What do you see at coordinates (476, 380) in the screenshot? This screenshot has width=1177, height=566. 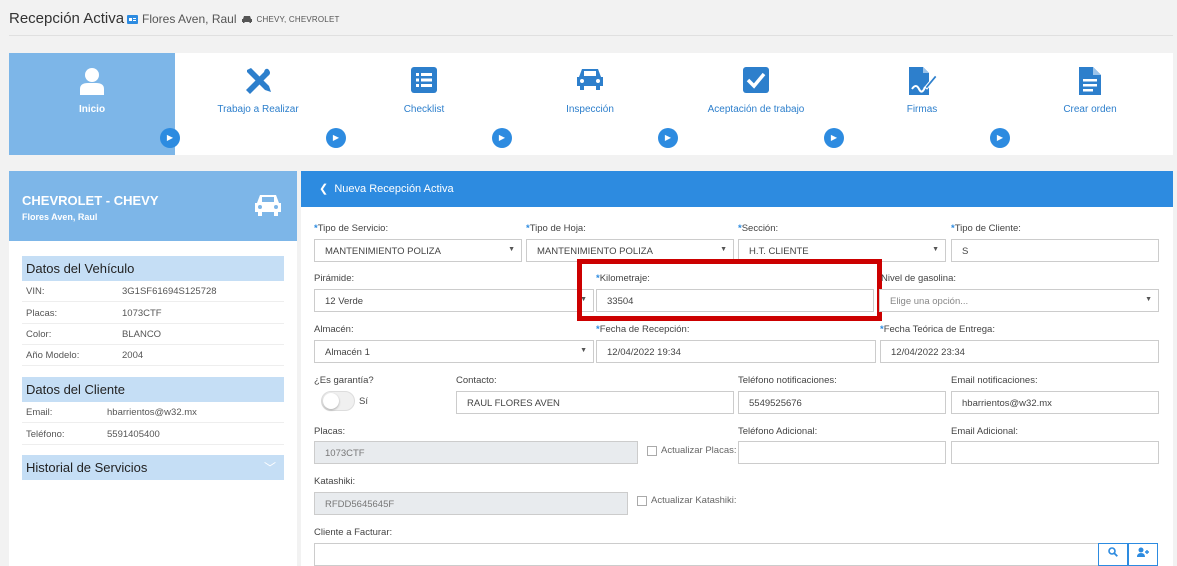 I see `contacto-label: Contacto:` at bounding box center [476, 380].